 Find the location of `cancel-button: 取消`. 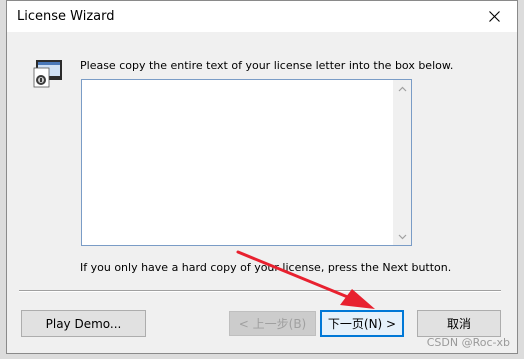

cancel-button: 取消 is located at coordinates (459, 323).